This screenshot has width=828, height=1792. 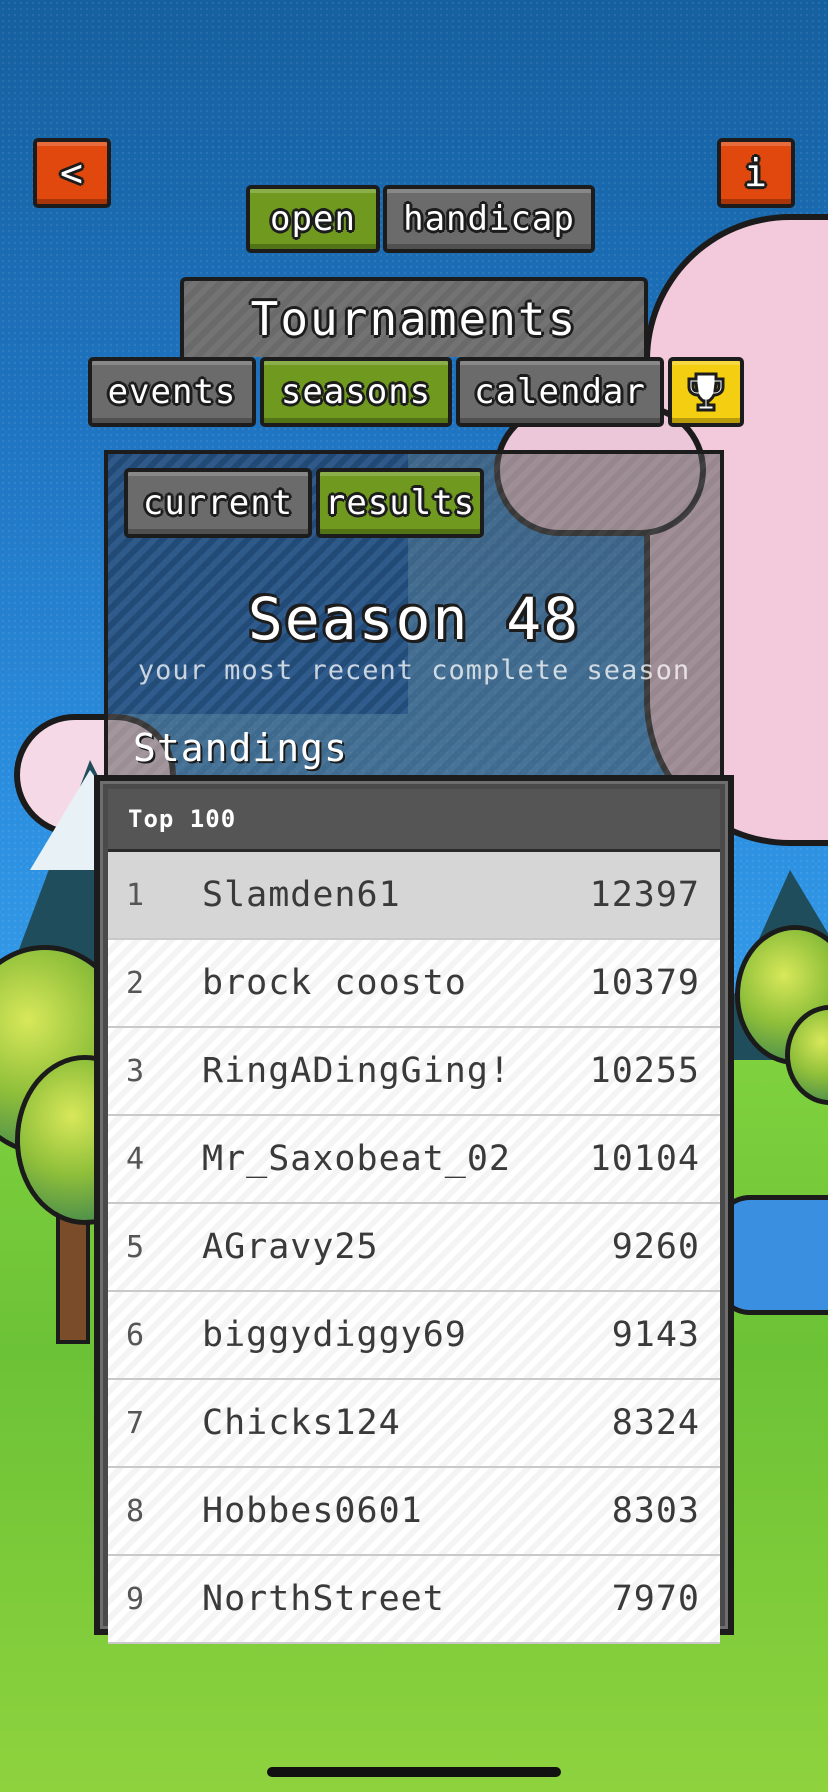 What do you see at coordinates (135, 1159) in the screenshot?
I see `row-rank: 4` at bounding box center [135, 1159].